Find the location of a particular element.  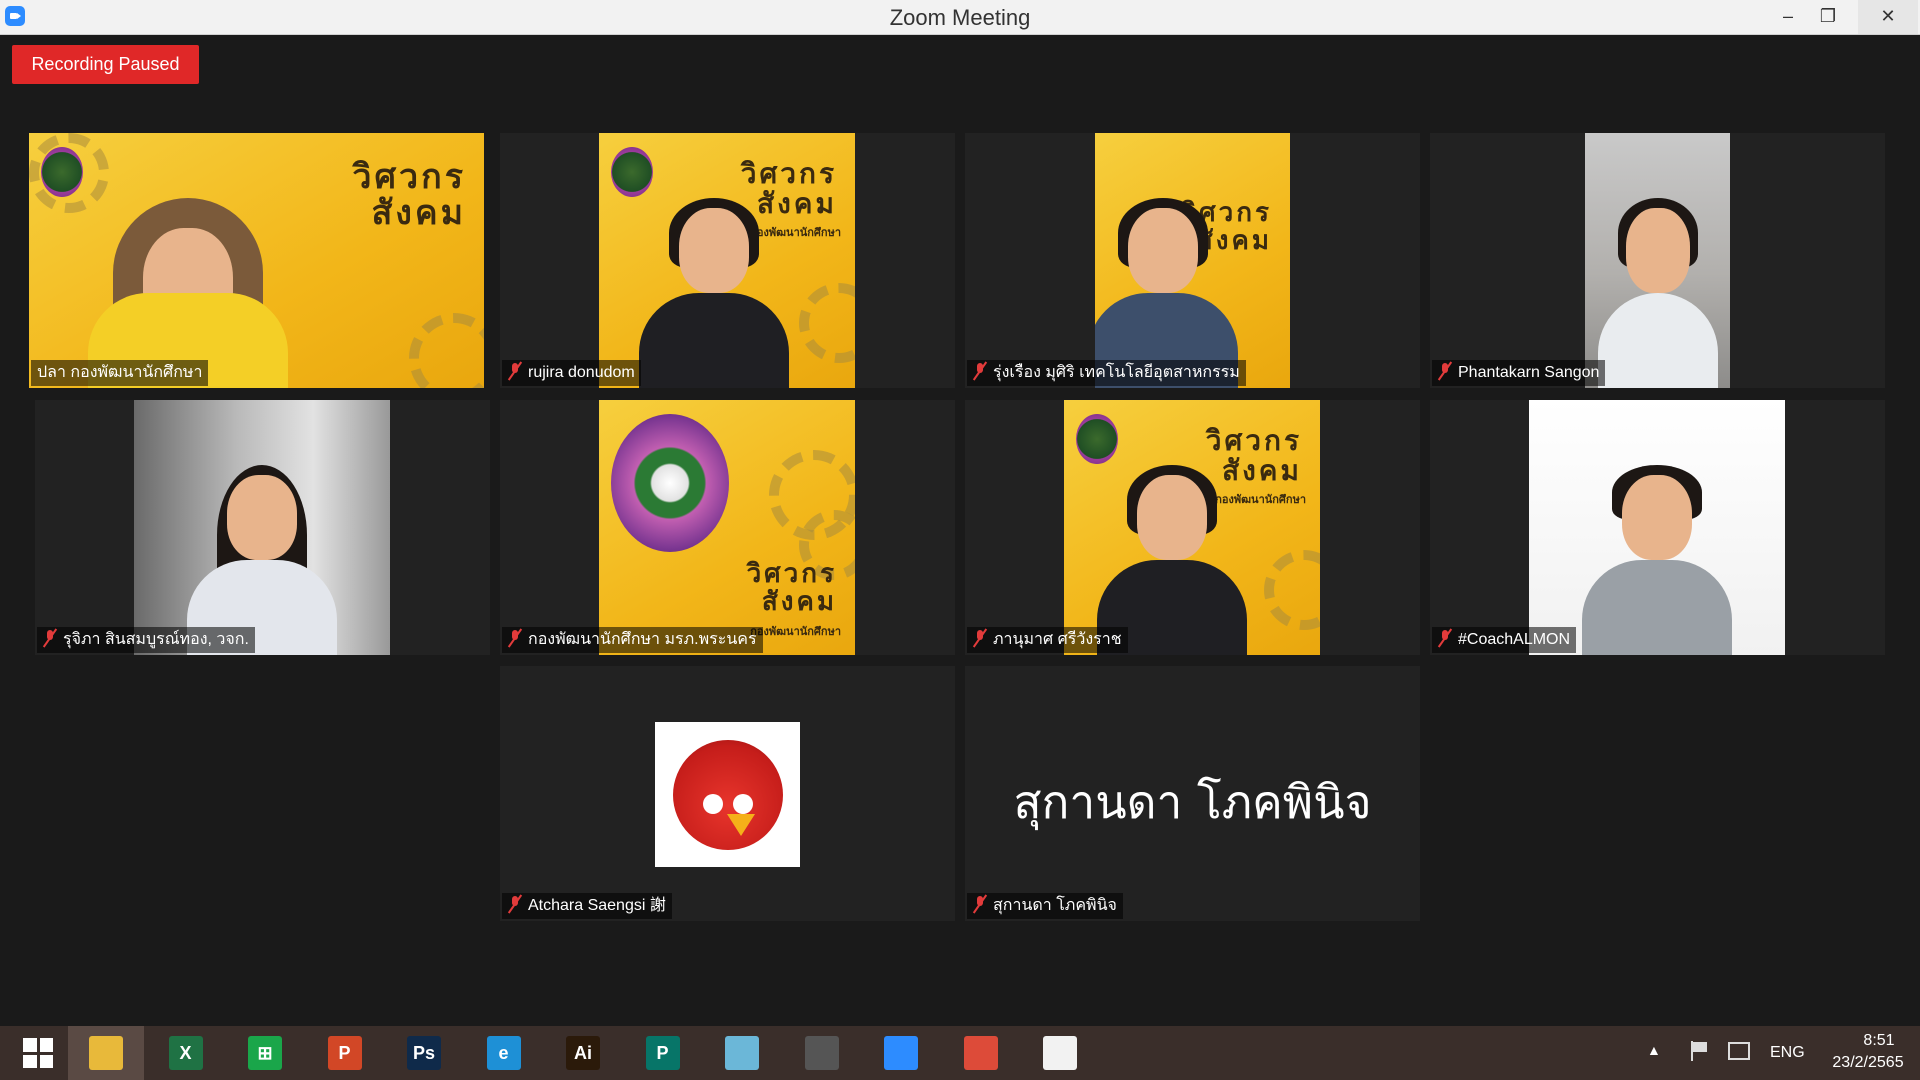

zoom-icon is located at coordinates (901, 1053).